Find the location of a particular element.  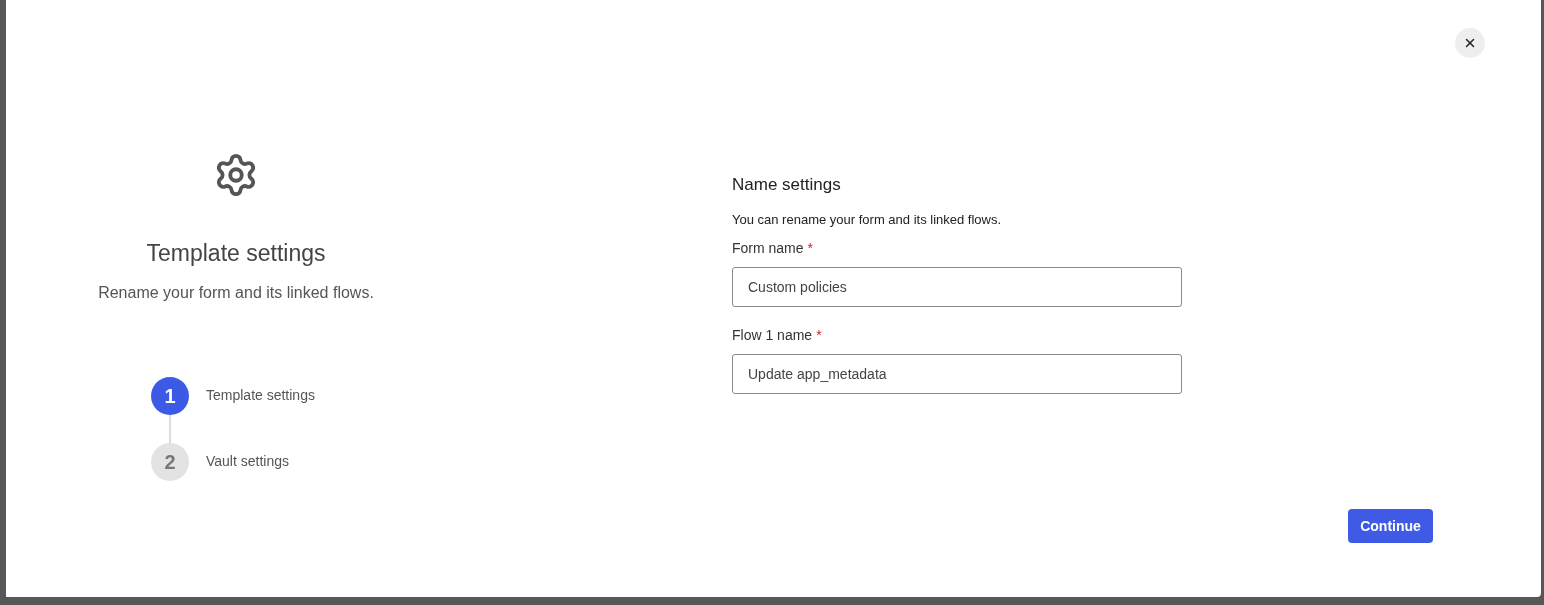

section-description: You can rename your form and its linked flows. is located at coordinates (867, 219).